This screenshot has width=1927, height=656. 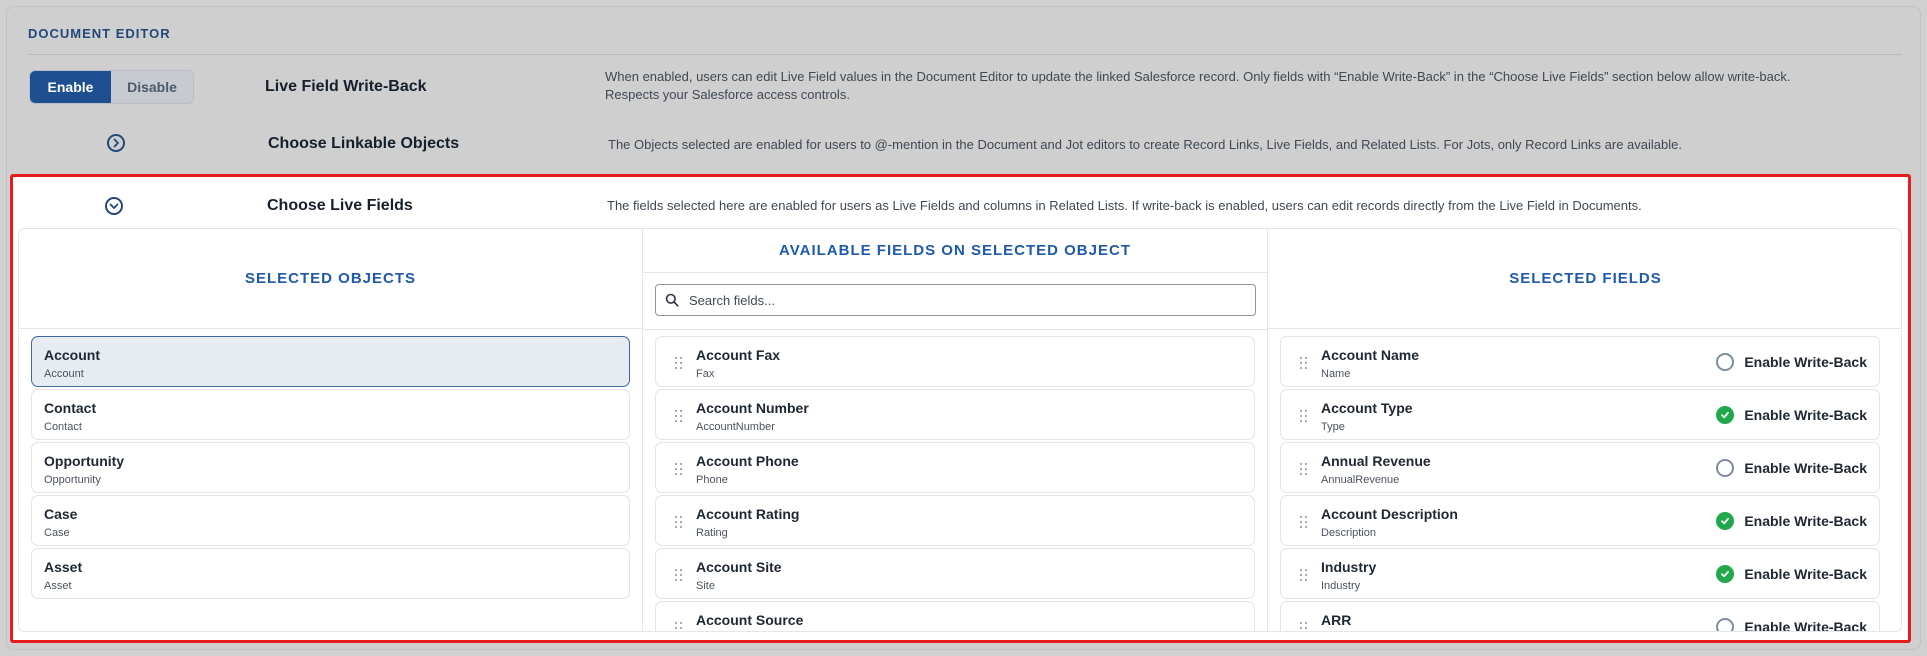 I want to click on object-list-item-api-name: Contact, so click(x=63, y=427).